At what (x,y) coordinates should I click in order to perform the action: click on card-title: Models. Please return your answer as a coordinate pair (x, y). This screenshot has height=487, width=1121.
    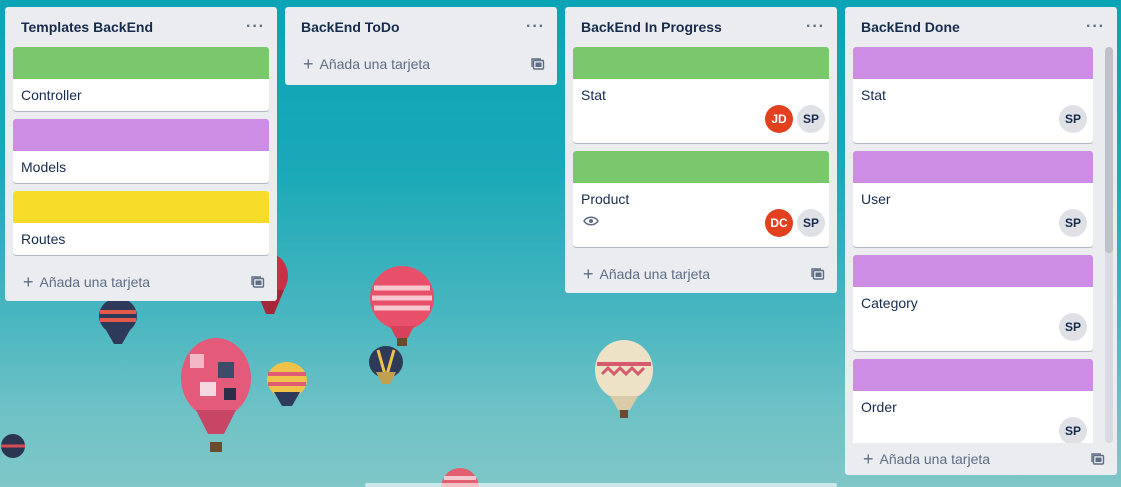
    Looking at the image, I should click on (44, 167).